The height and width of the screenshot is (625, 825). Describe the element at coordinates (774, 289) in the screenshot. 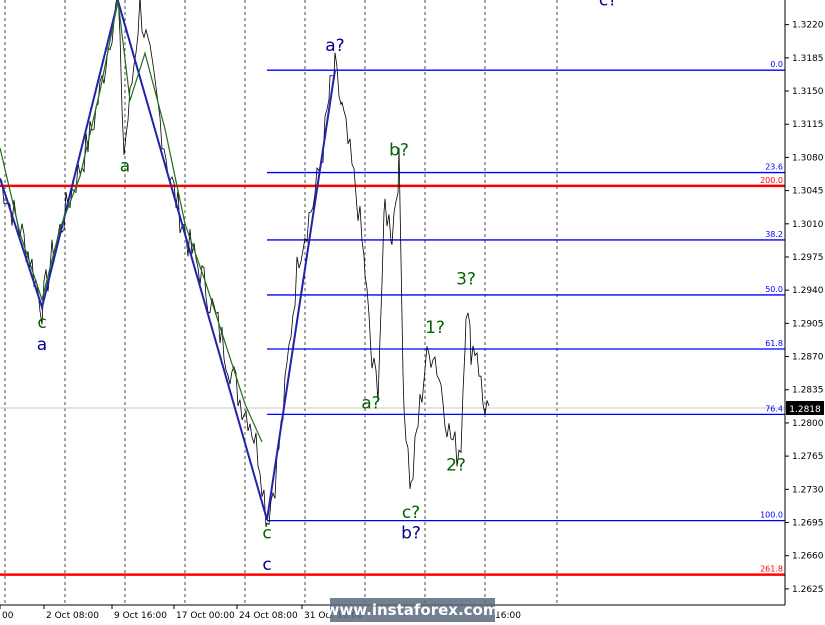

I see `fib-level-label: 50.0` at that location.